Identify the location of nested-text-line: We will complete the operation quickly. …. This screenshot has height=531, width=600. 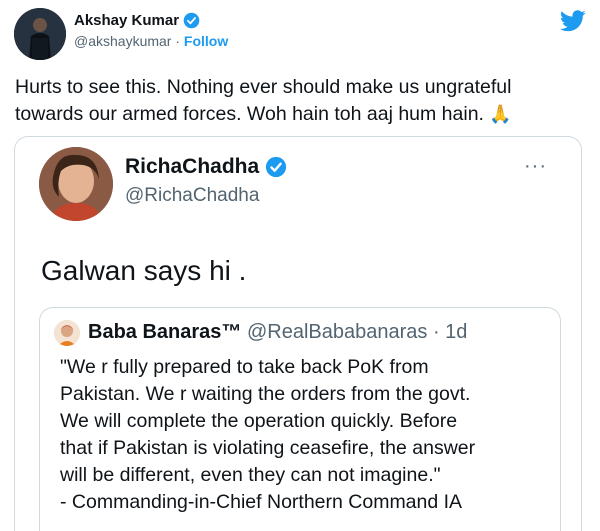
(259, 421).